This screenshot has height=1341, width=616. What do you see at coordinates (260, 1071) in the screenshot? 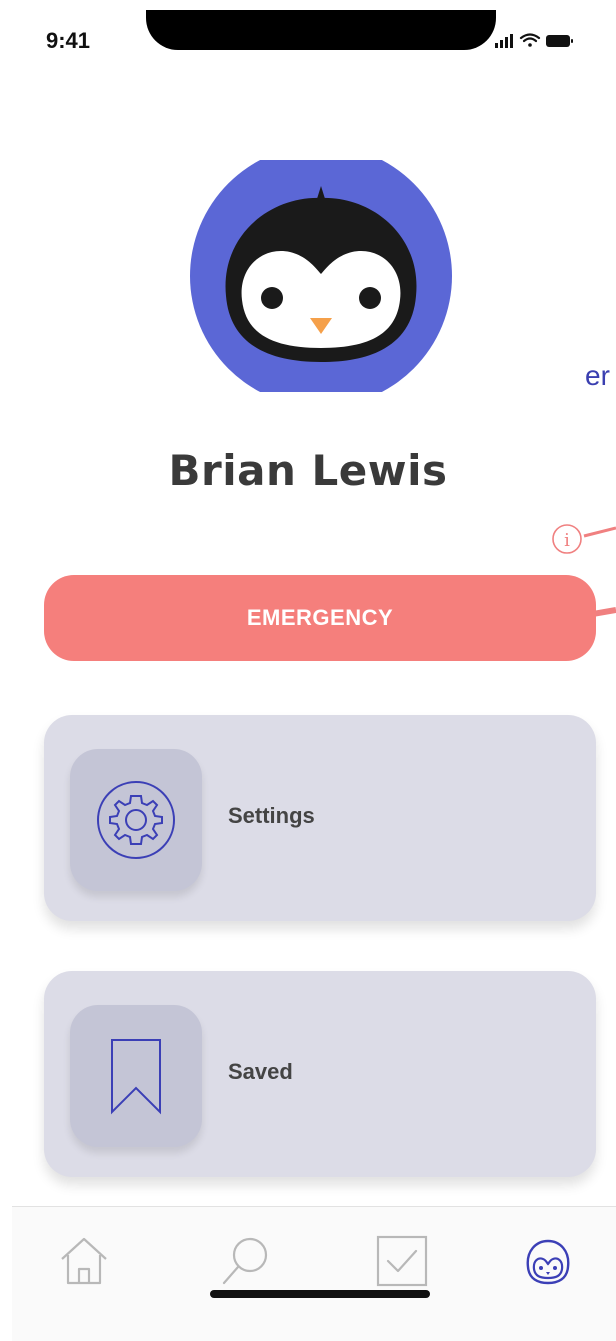
I see `saved-label: Saved` at bounding box center [260, 1071].